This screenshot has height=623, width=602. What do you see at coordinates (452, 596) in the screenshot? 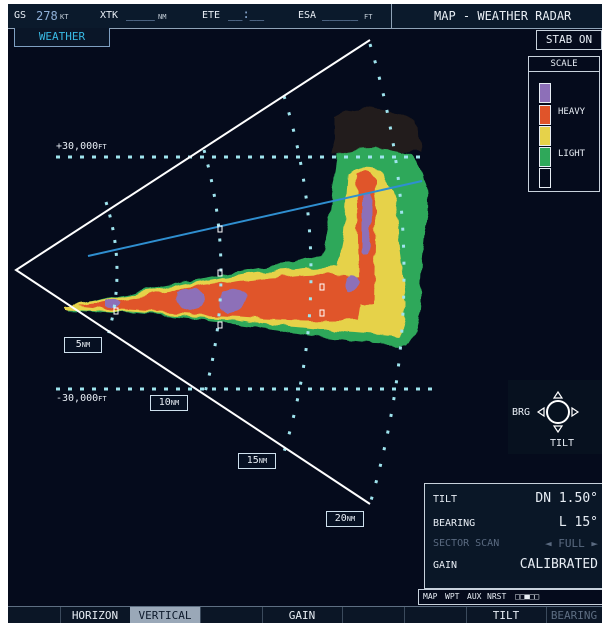
I see `nav-wpt: WPT` at bounding box center [452, 596].